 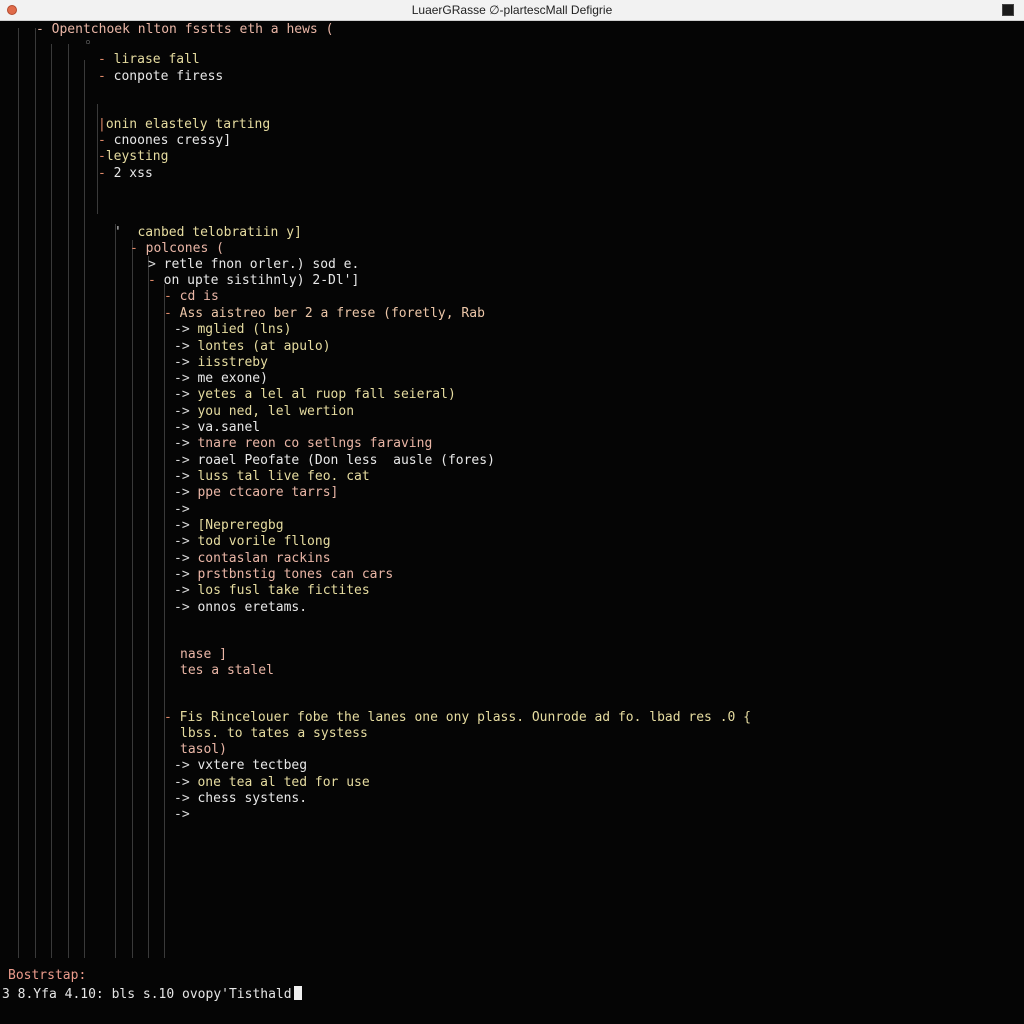 I want to click on tree-row: -> tnare reon co setlngs faraving, so click(x=303, y=444).